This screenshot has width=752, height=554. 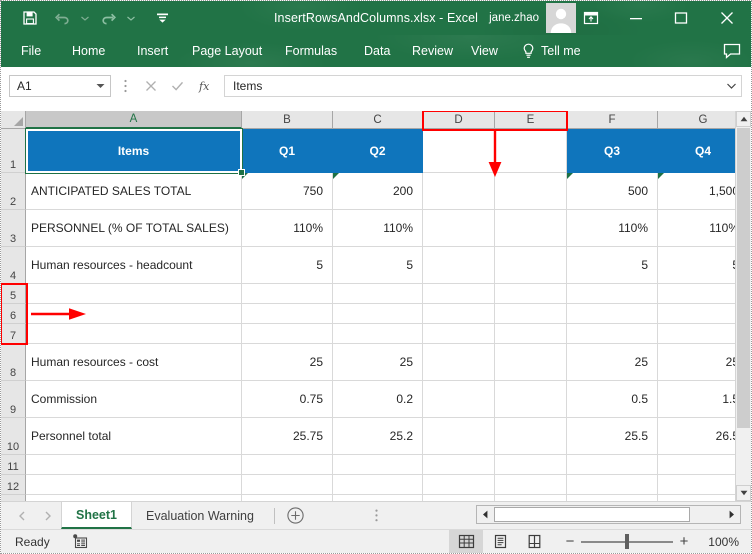 What do you see at coordinates (485, 514) in the screenshot?
I see `scroll-left-icon` at bounding box center [485, 514].